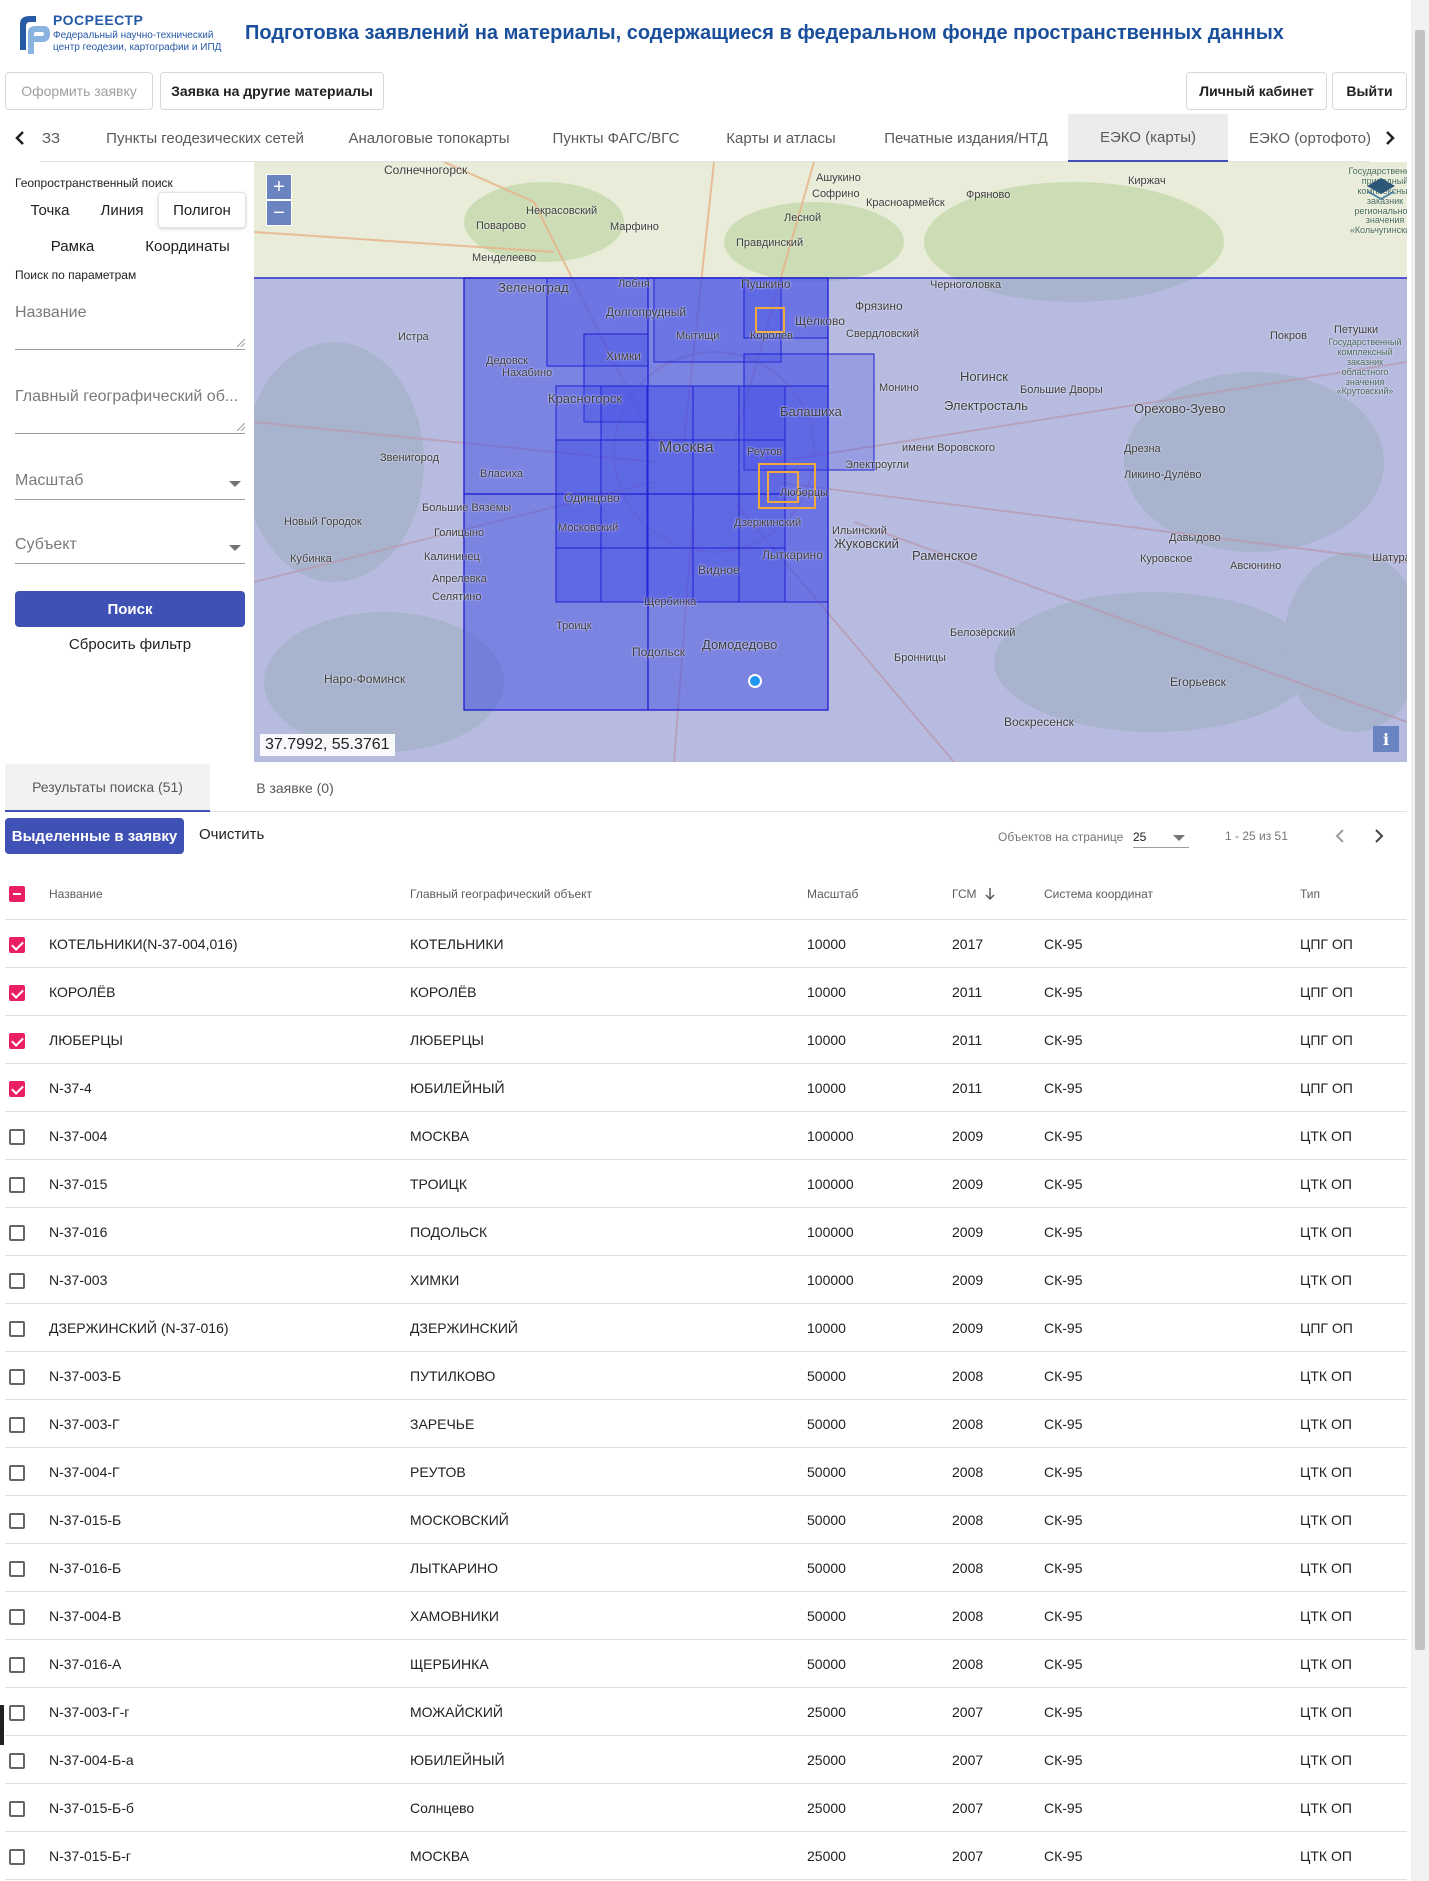 Image resolution: width=1429 pixels, height=1881 pixels. Describe the element at coordinates (72, 246) in the screenshot. I see `mode-frame: Рамка` at that location.